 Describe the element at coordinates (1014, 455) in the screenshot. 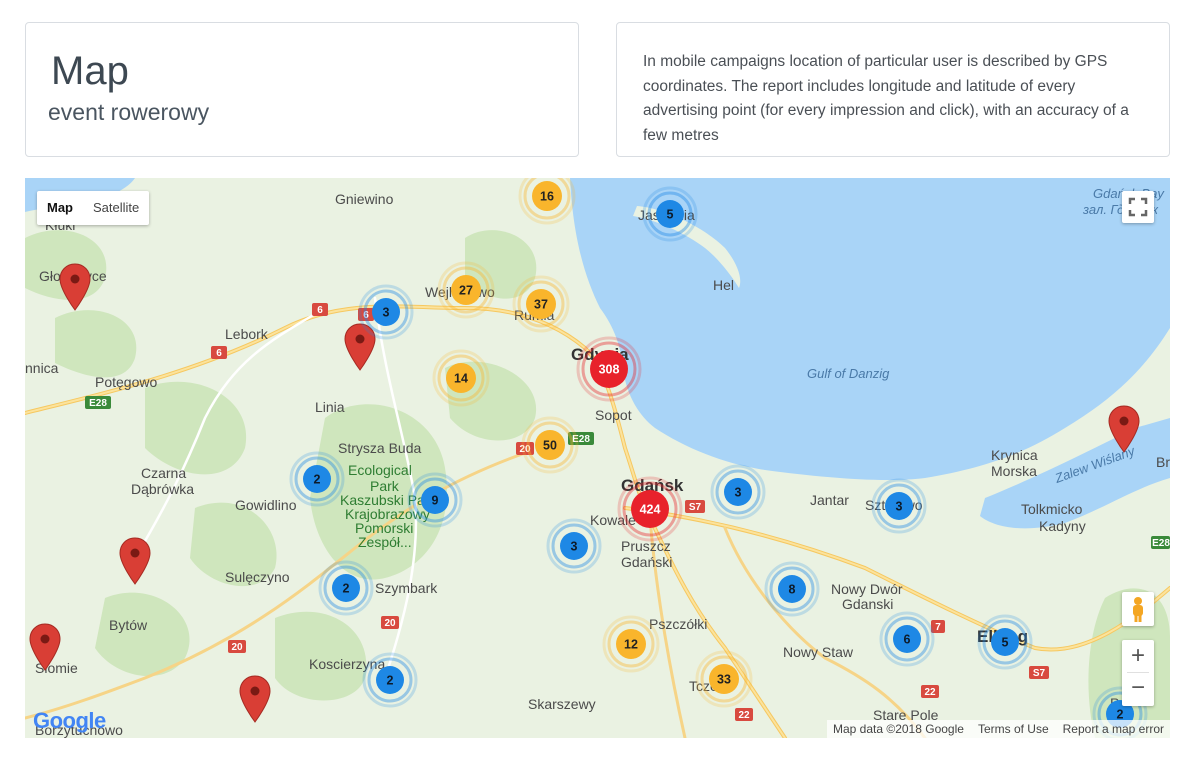

I see `svg-text: Krynica` at that location.